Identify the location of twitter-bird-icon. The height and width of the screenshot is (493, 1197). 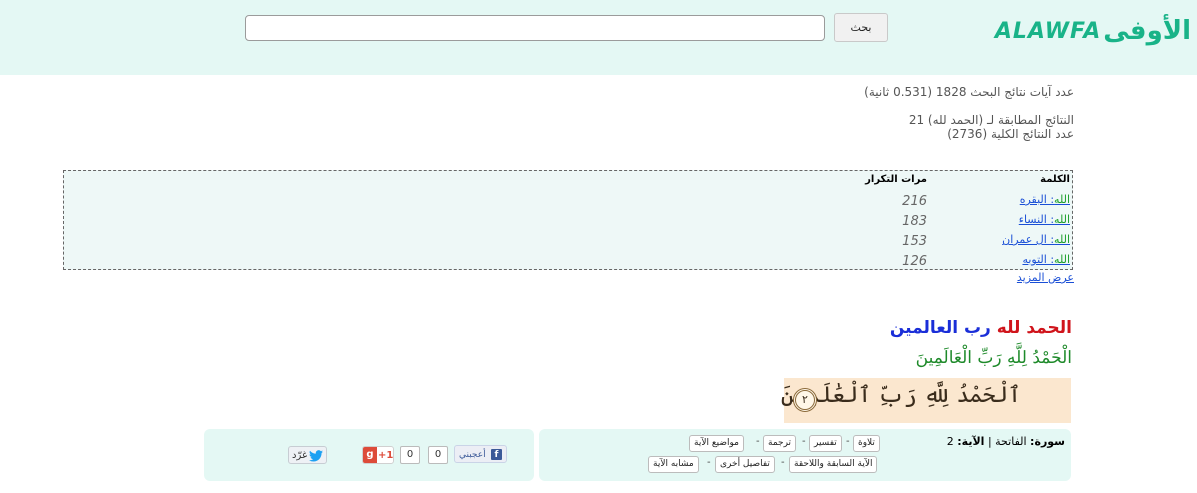
(316, 456).